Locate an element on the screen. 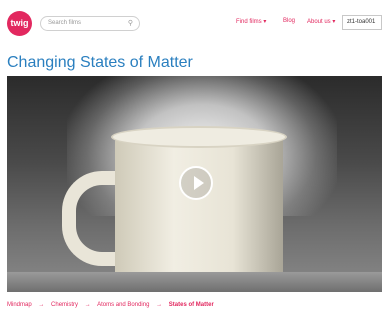 The width and height of the screenshot is (382, 309). nav-find-films-label: Find films is located at coordinates (249, 22).